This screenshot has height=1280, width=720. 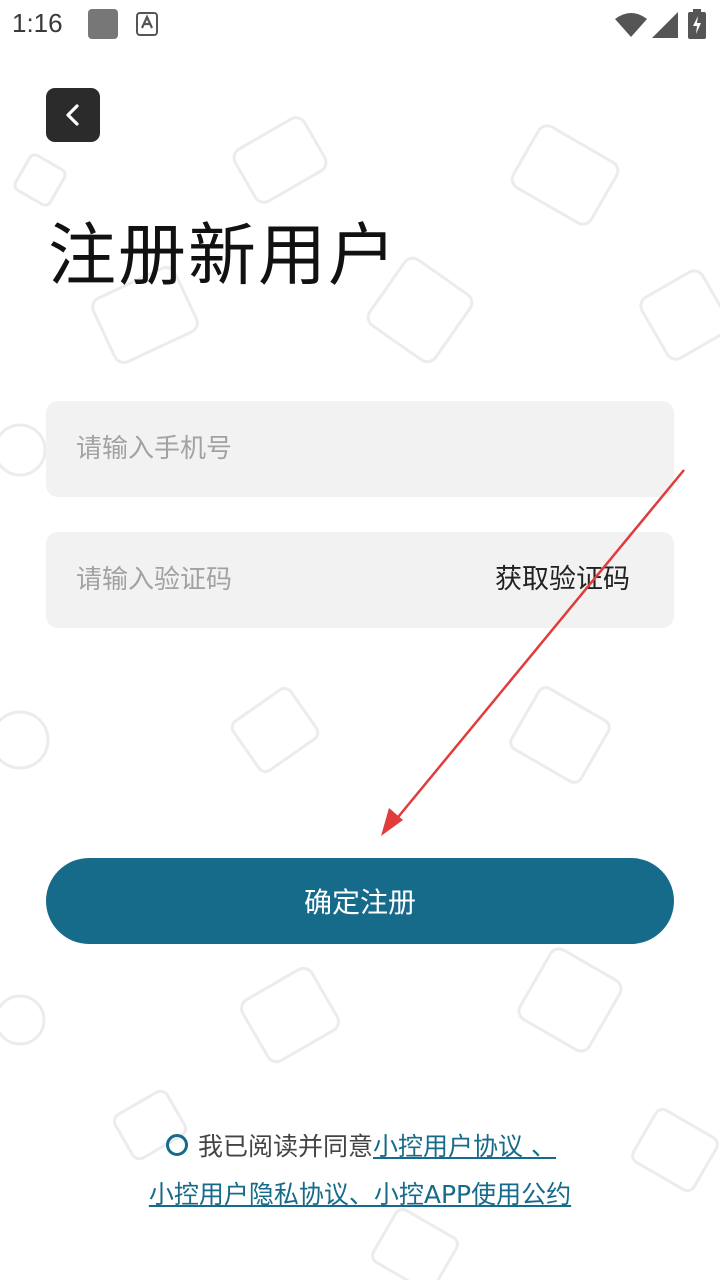 What do you see at coordinates (360, 901) in the screenshot?
I see `confirm-register-button: 确定注册` at bounding box center [360, 901].